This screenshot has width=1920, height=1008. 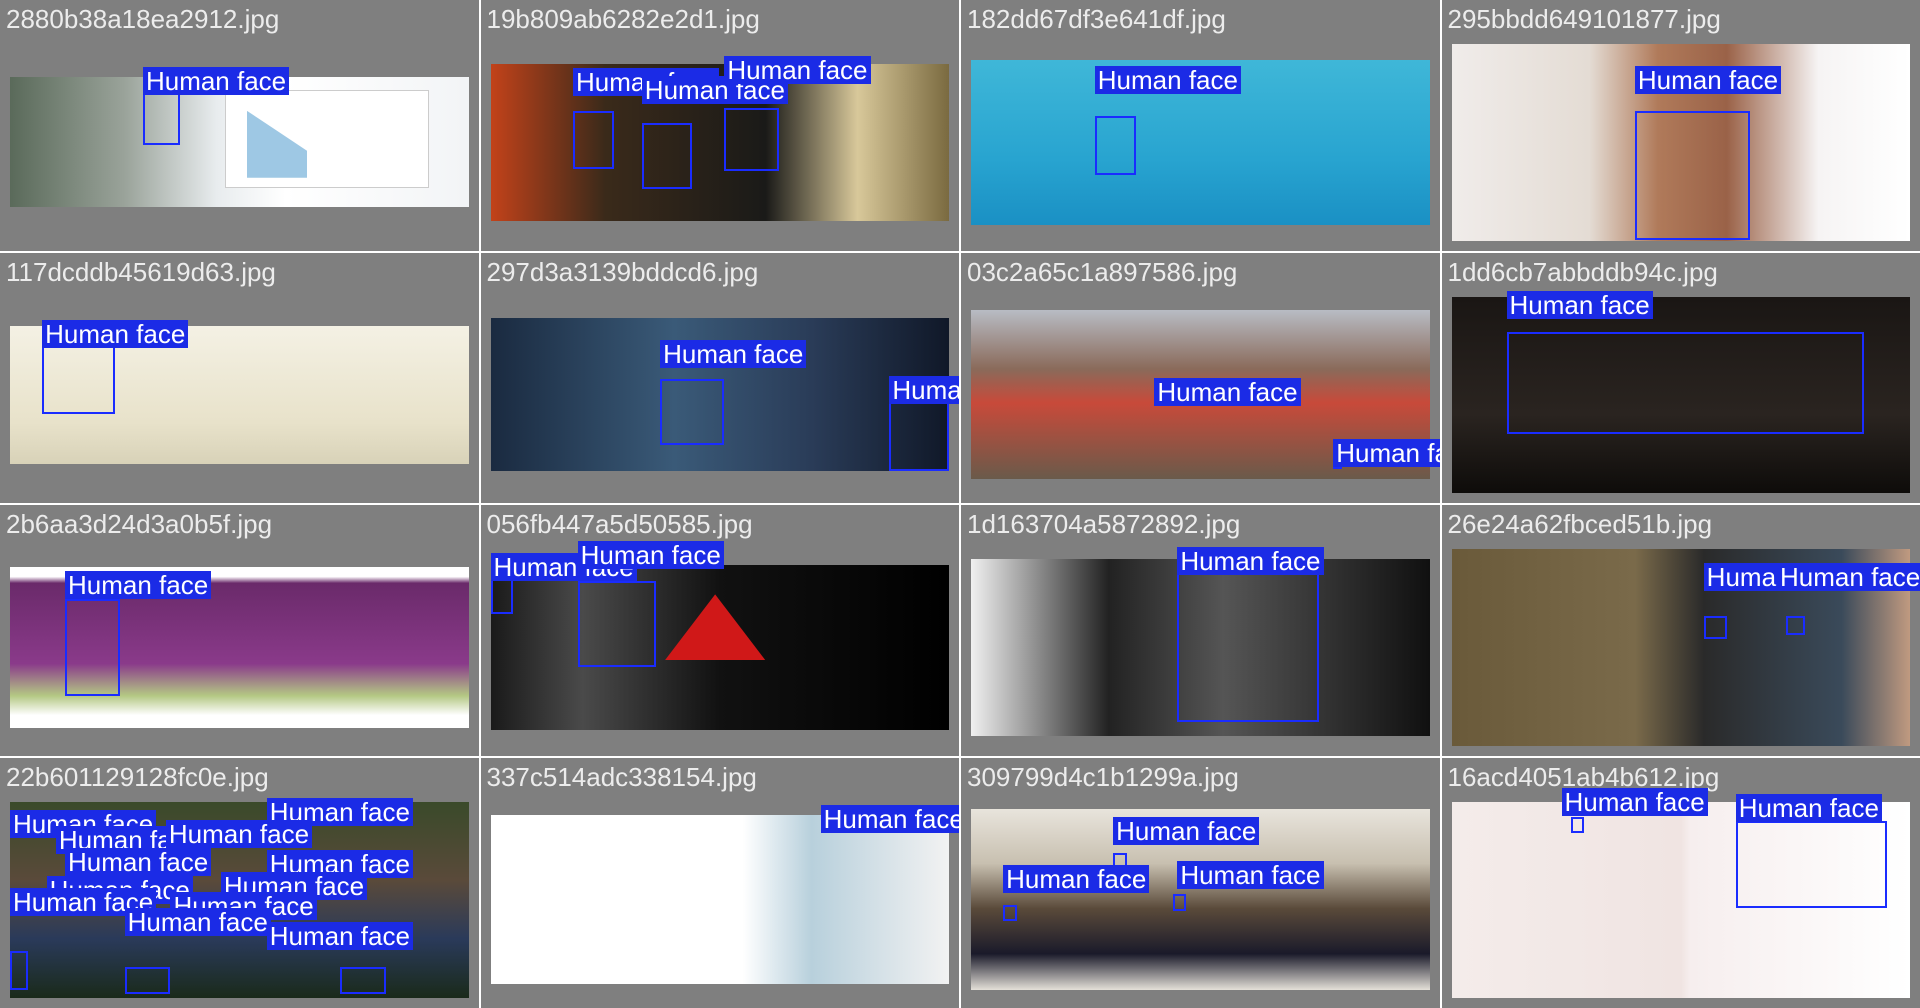 I want to click on tile-filename: 2880b38a18ea2912.jpg, so click(x=143, y=19).